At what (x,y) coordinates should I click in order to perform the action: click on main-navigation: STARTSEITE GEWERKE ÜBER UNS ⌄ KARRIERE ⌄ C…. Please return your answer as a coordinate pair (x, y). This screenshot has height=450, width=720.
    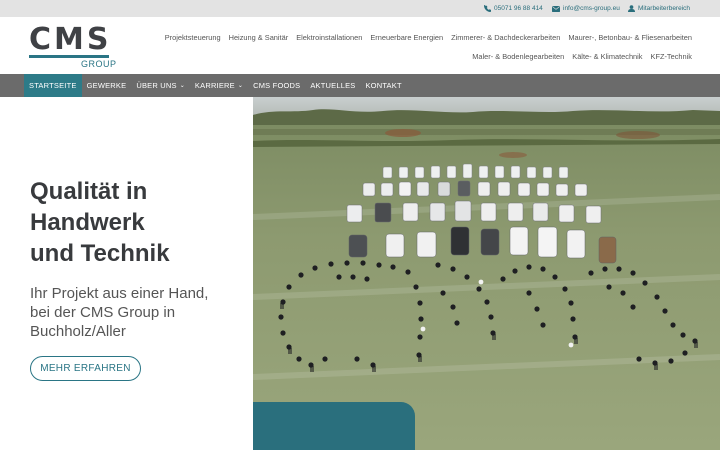
    Looking at the image, I should click on (360, 85).